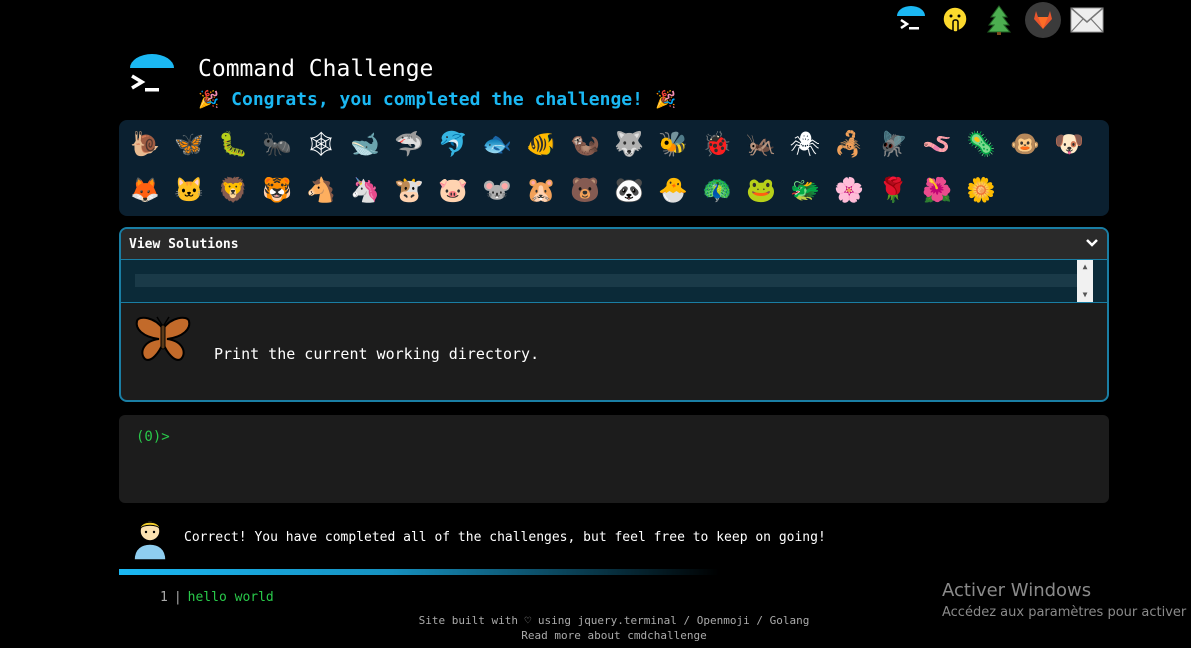 This screenshot has width=1191, height=648. What do you see at coordinates (1085, 281) in the screenshot?
I see `solution-scrollbar: ▲ ▼` at bounding box center [1085, 281].